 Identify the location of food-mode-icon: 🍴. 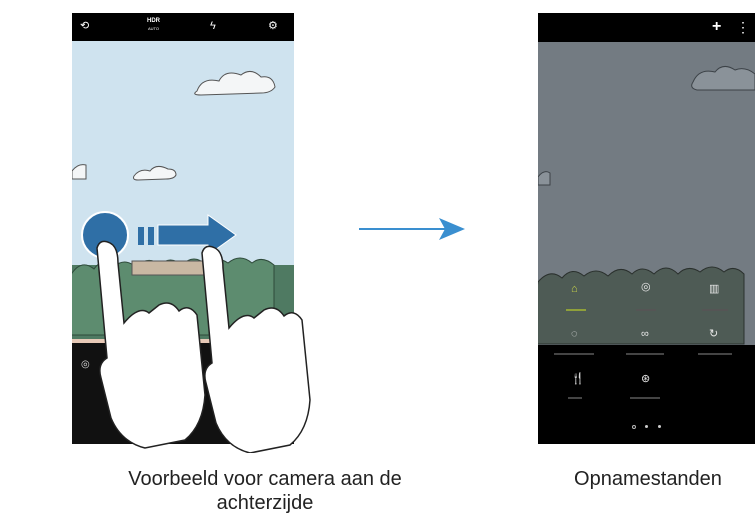
(578, 379).